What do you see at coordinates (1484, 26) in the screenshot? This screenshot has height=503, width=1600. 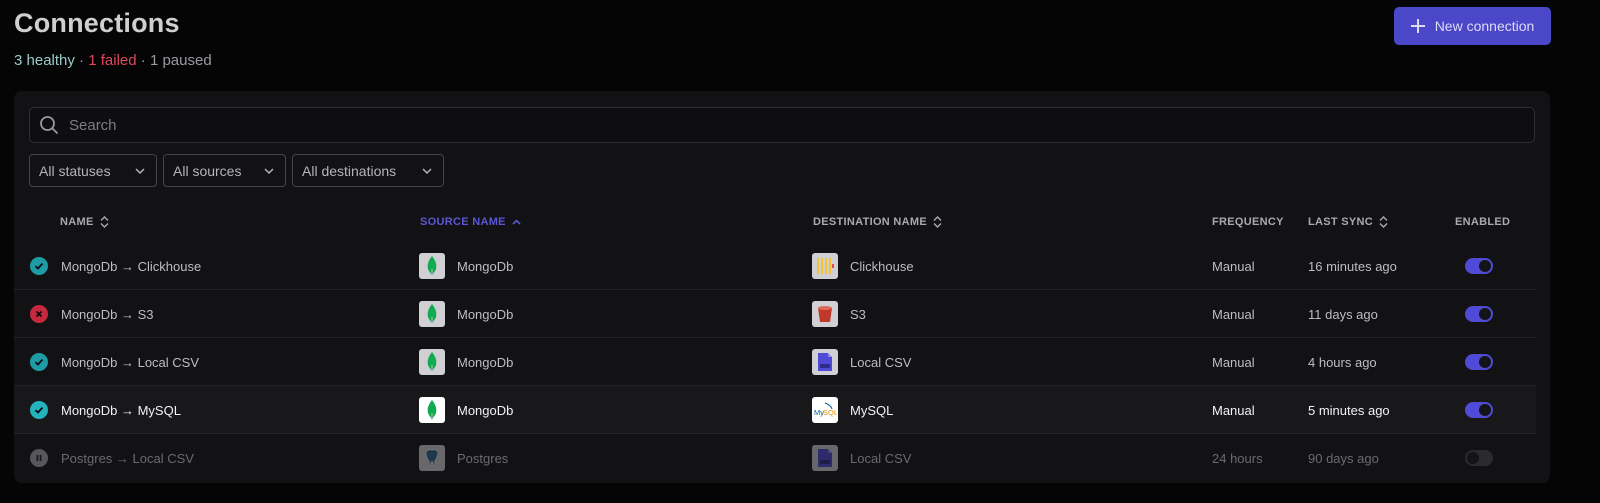 I see `new-connection-label: New connection` at bounding box center [1484, 26].